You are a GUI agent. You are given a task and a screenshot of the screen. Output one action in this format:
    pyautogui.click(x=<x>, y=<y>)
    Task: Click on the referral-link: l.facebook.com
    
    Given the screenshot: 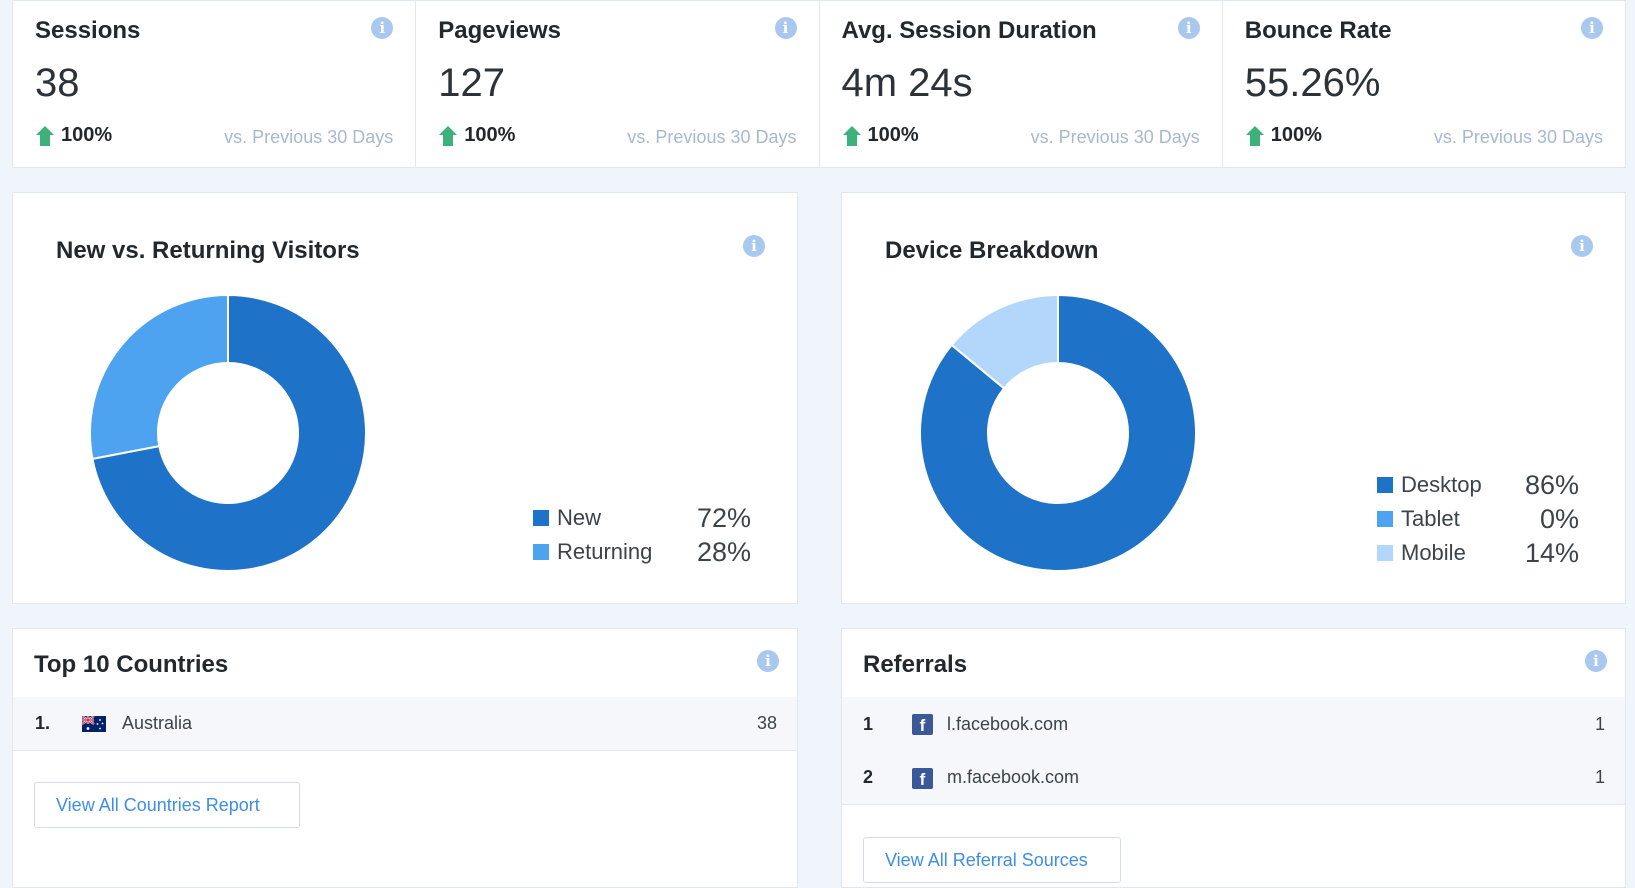 What is the action you would take?
    pyautogui.click(x=1007, y=724)
    